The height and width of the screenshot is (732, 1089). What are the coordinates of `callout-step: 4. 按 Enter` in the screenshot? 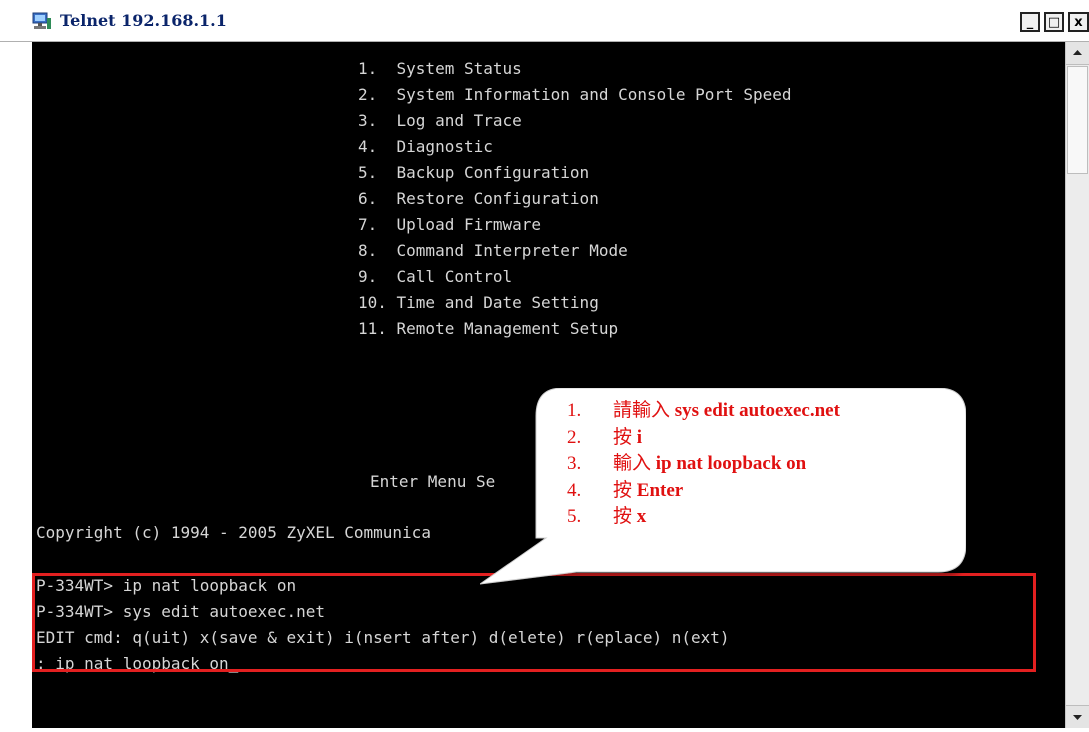 It's located at (625, 490).